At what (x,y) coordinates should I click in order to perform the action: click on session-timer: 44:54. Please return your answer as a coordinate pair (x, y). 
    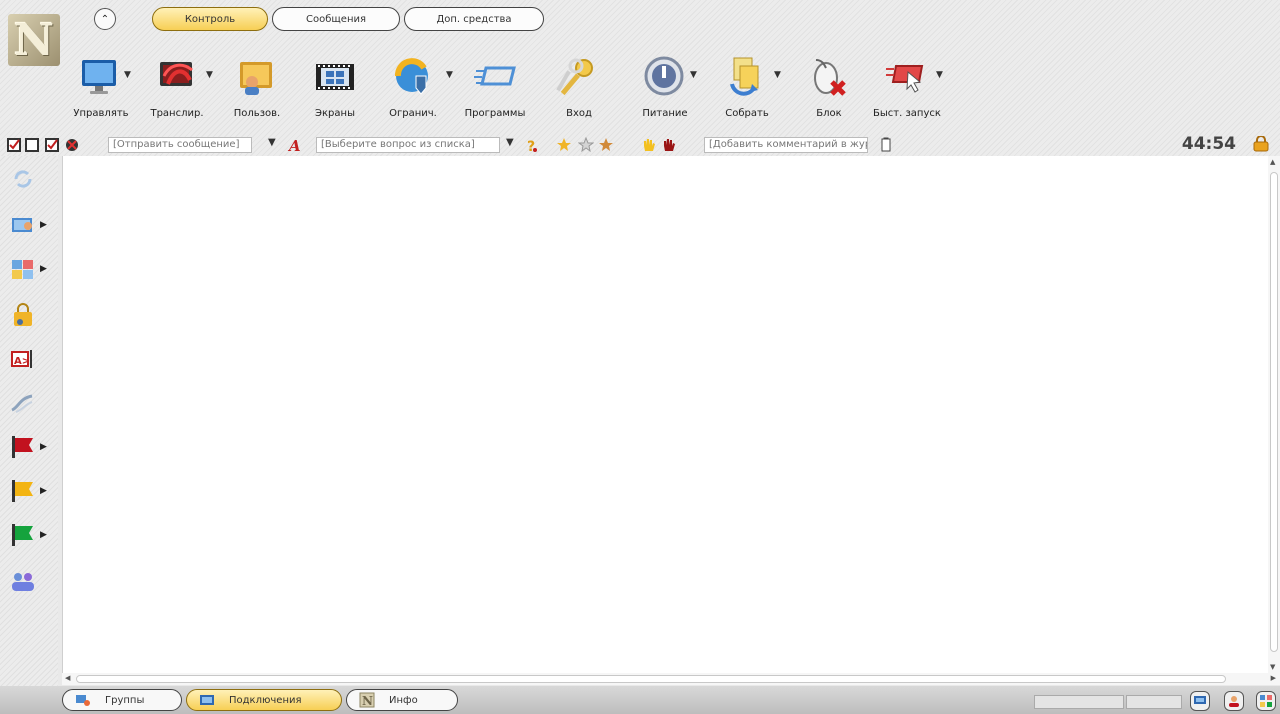
    Looking at the image, I should click on (1208, 144).